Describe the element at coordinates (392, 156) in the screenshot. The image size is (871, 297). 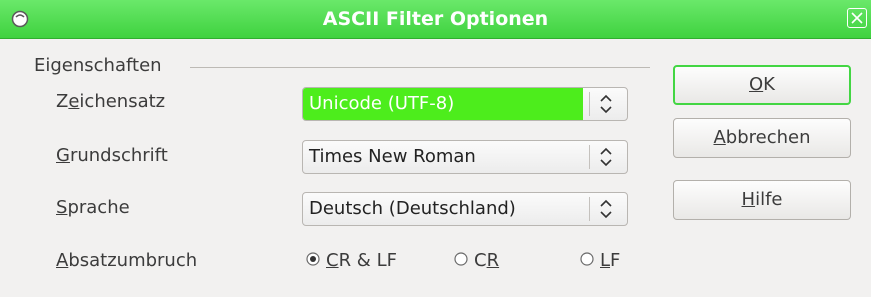
I see `font-value: Times New Roman` at that location.